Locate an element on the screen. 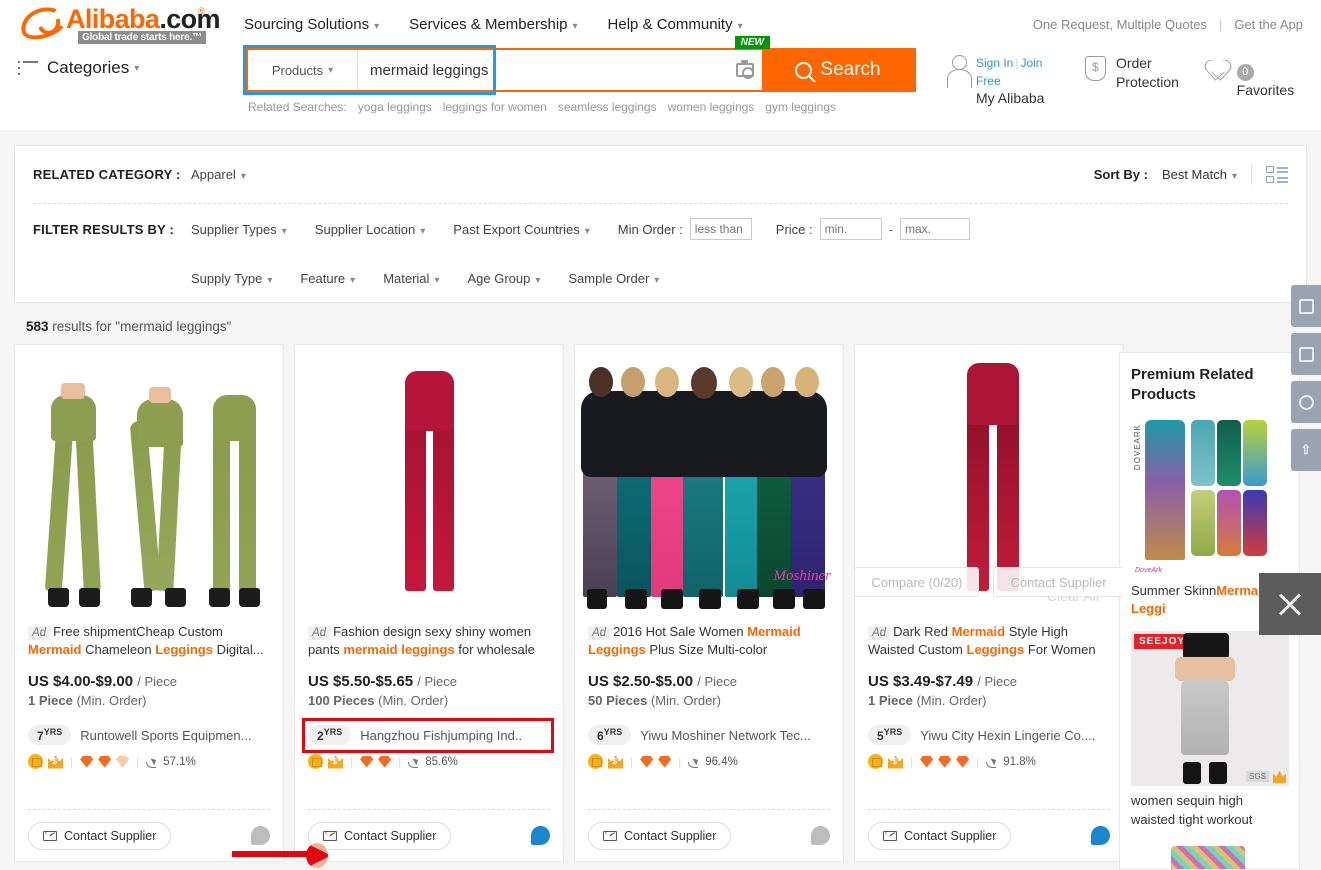  gold-crown-icon is located at coordinates (1279, 777).